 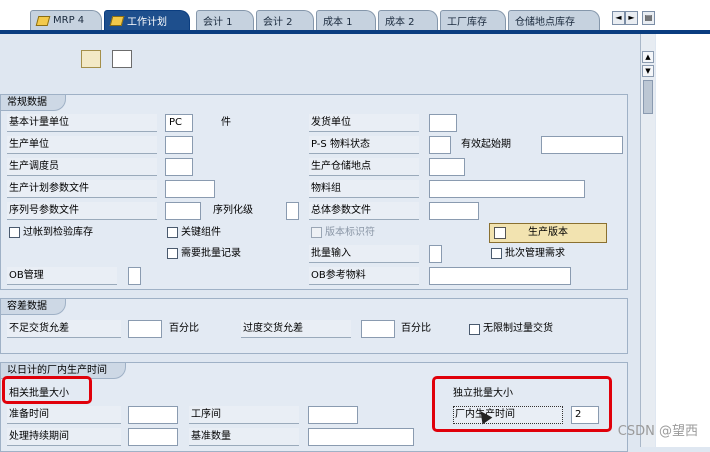 What do you see at coordinates (350, 232) in the screenshot?
I see `version-indicator-label: 版本标识符` at bounding box center [350, 232].